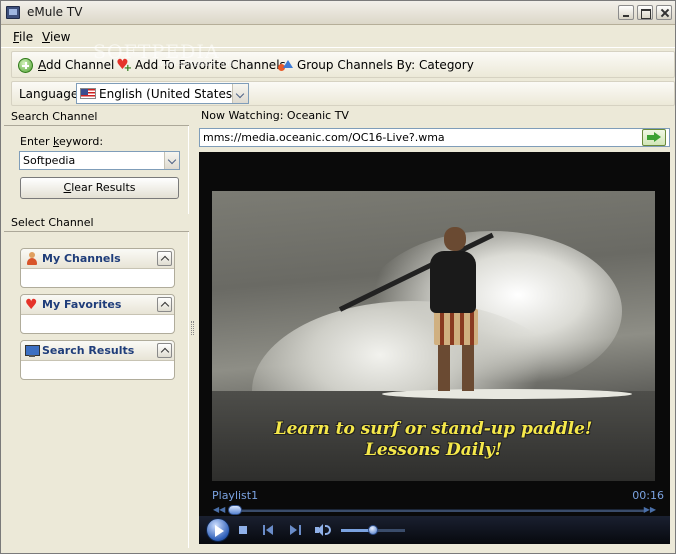  What do you see at coordinates (25, 65) in the screenshot?
I see `add-circle-icon` at bounding box center [25, 65].